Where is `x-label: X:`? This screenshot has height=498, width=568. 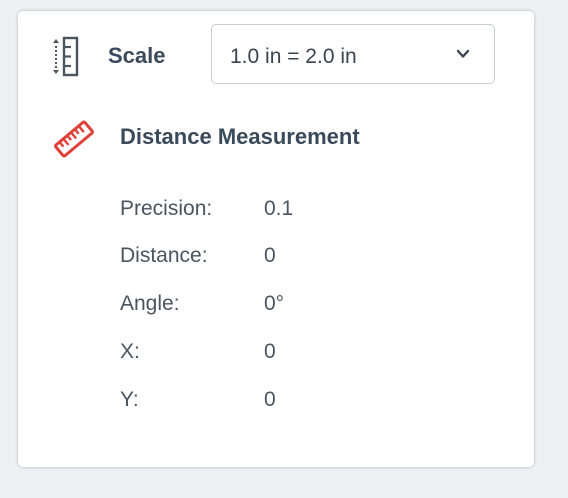
x-label: X: is located at coordinates (130, 351).